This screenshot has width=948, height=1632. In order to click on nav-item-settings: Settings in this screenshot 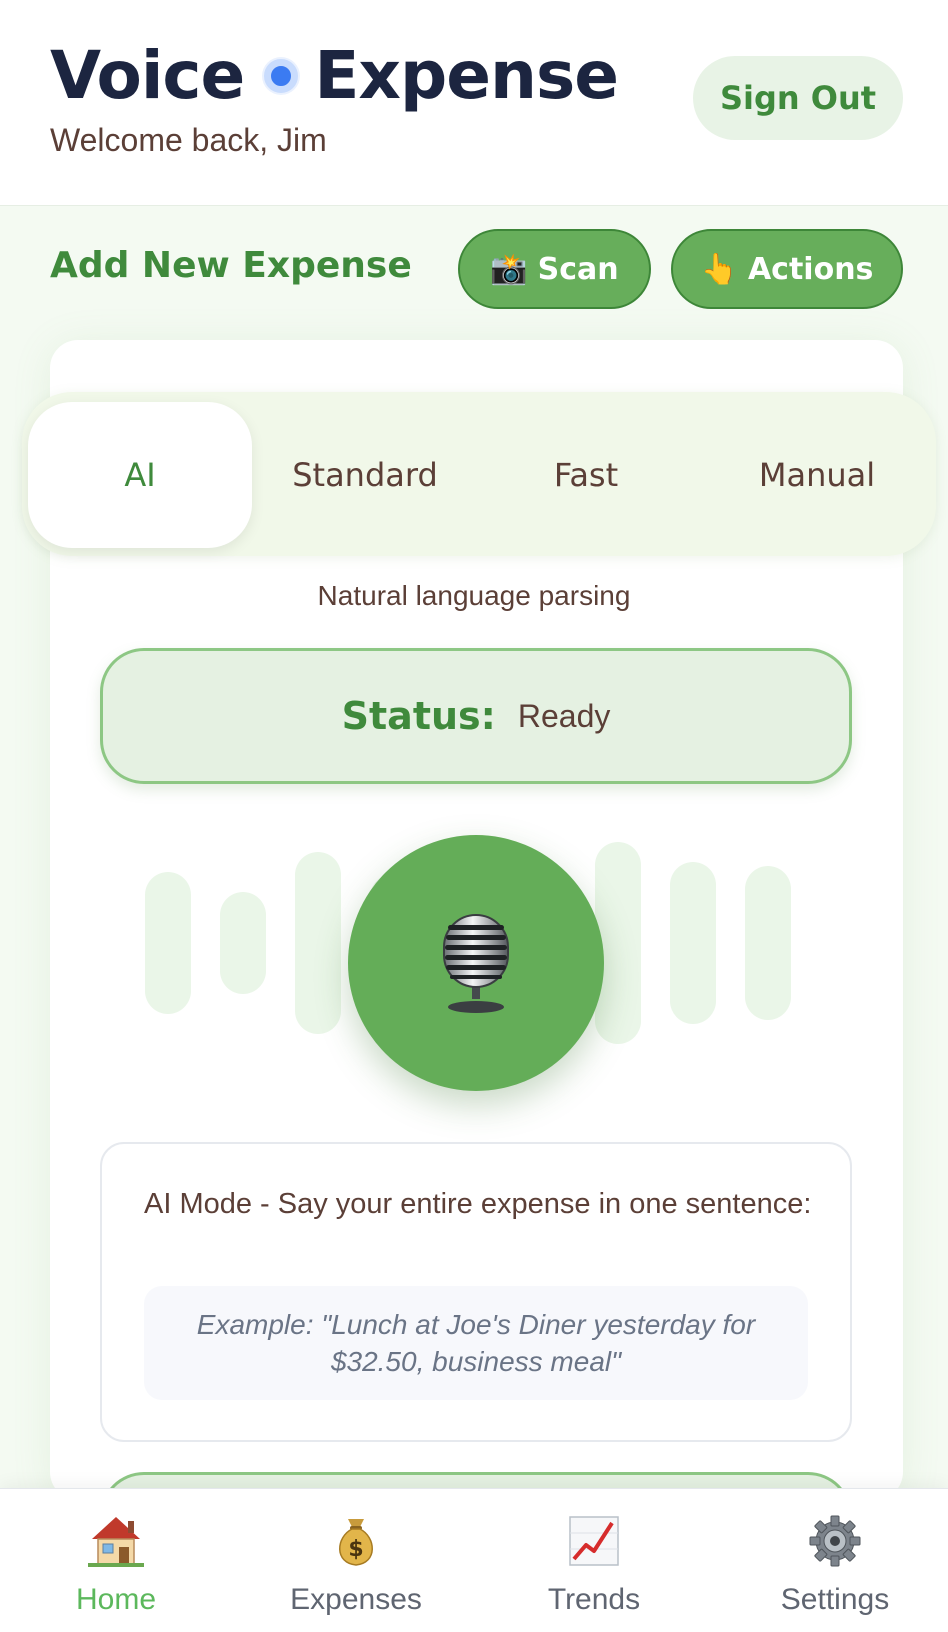, I will do `click(835, 1560)`.